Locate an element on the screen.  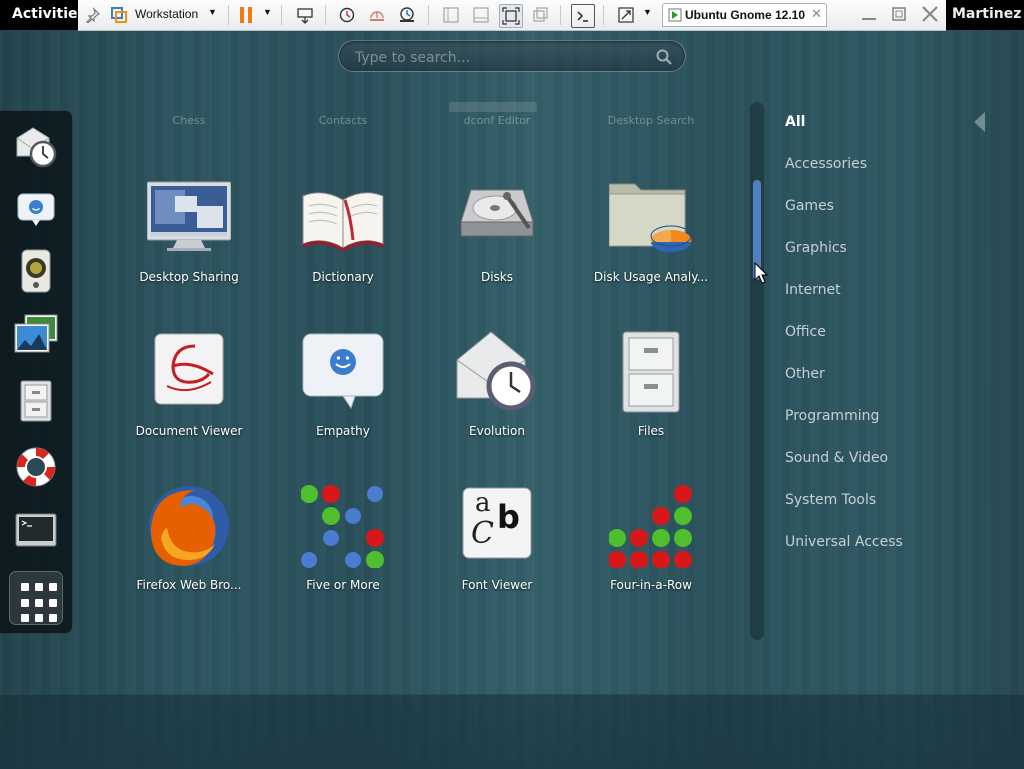
app-font-viewer: a b C Font Viewer is located at coordinates (497, 559).